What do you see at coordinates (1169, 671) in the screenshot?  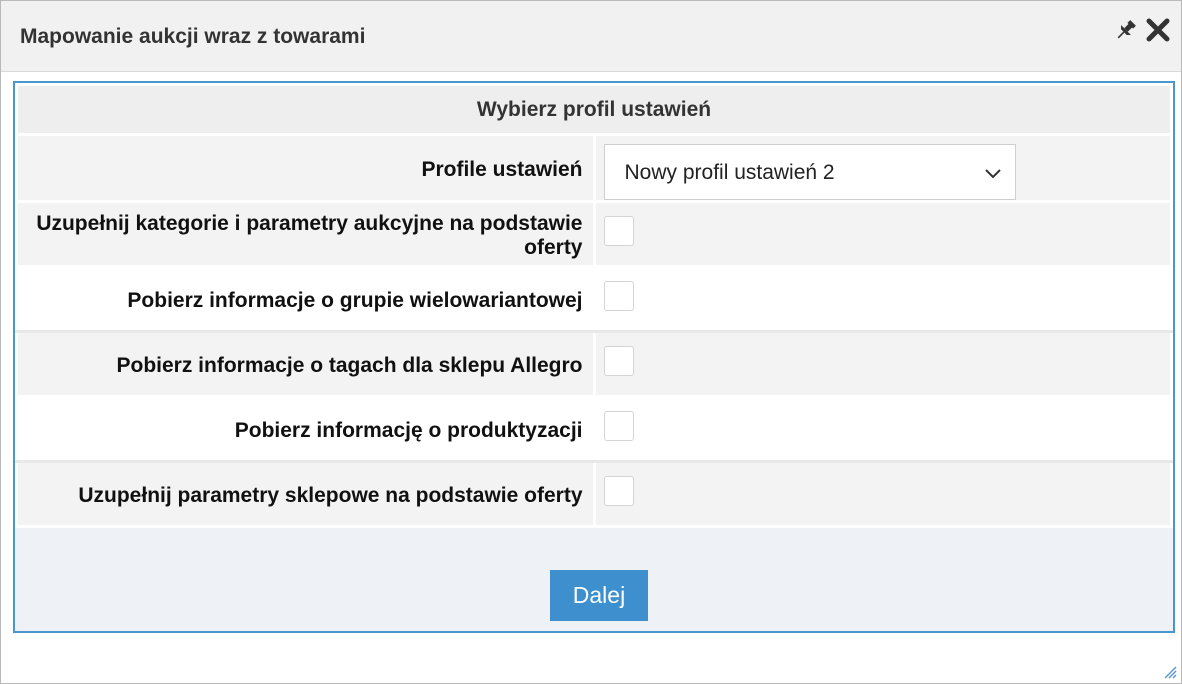 I see `resize-handle-icon` at bounding box center [1169, 671].